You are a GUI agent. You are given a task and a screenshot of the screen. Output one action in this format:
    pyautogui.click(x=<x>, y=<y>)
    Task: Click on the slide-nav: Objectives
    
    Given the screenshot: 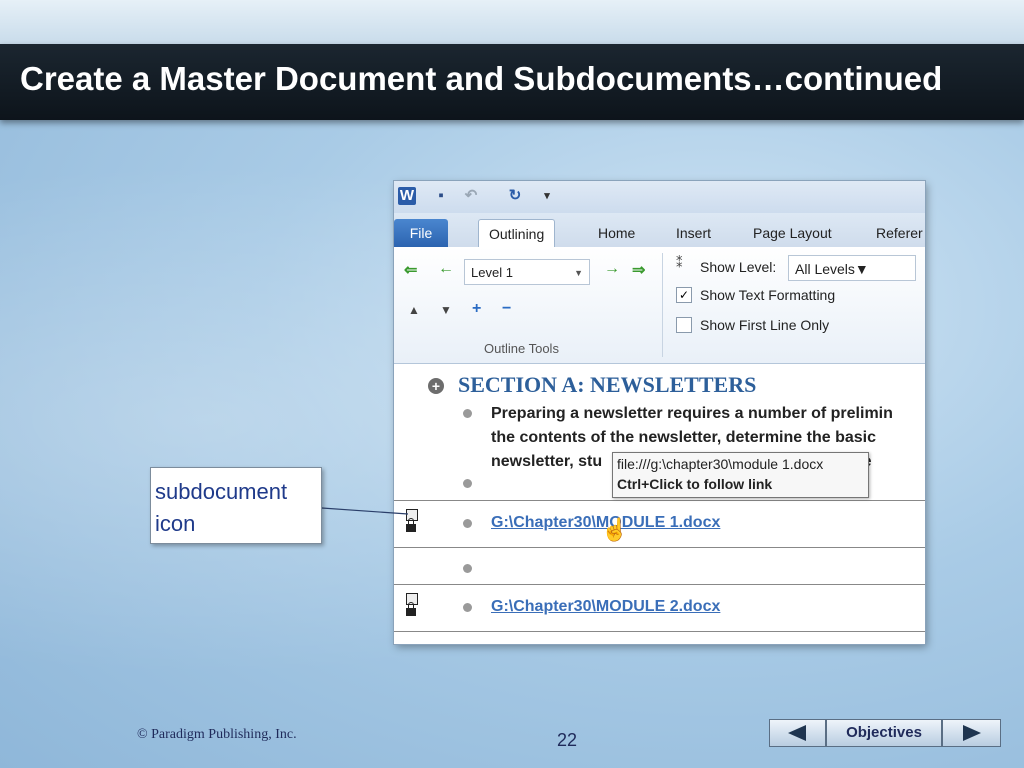 What is the action you would take?
    pyautogui.click(x=885, y=733)
    